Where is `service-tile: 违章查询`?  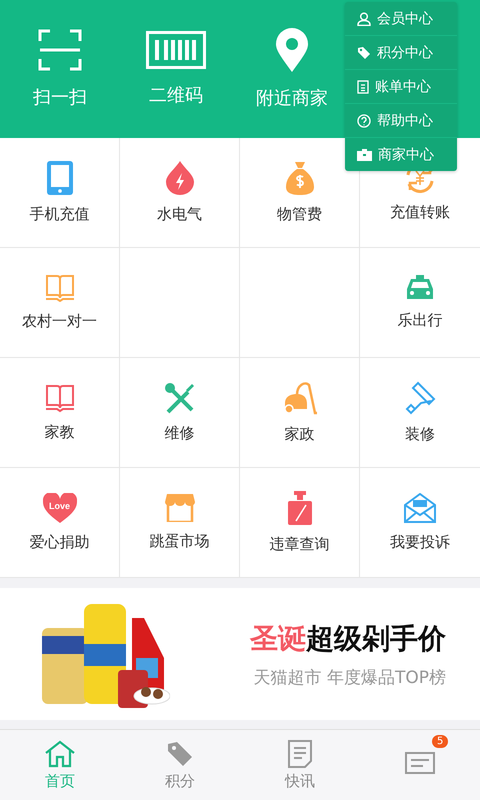 service-tile: 违章查询 is located at coordinates (300, 523).